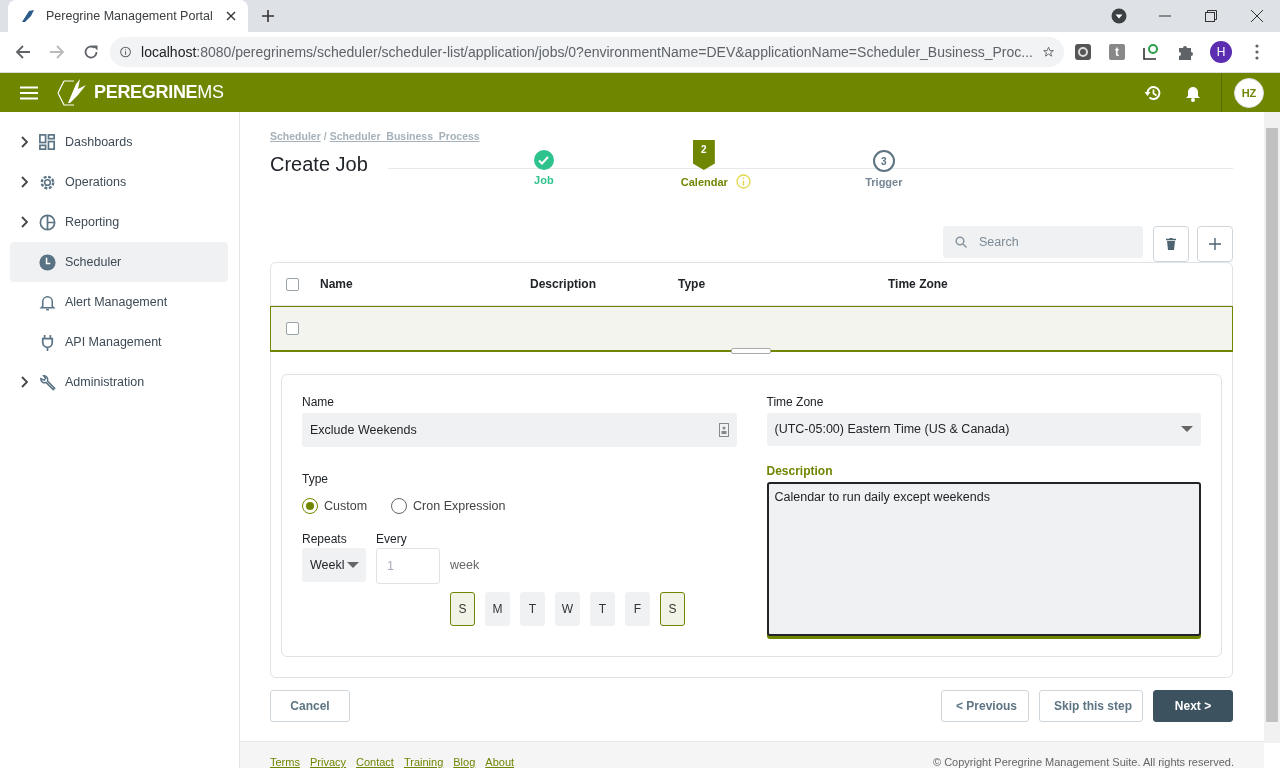 Image resolution: width=1280 pixels, height=768 pixels. Describe the element at coordinates (47, 222) in the screenshot. I see `pie-icon` at that location.